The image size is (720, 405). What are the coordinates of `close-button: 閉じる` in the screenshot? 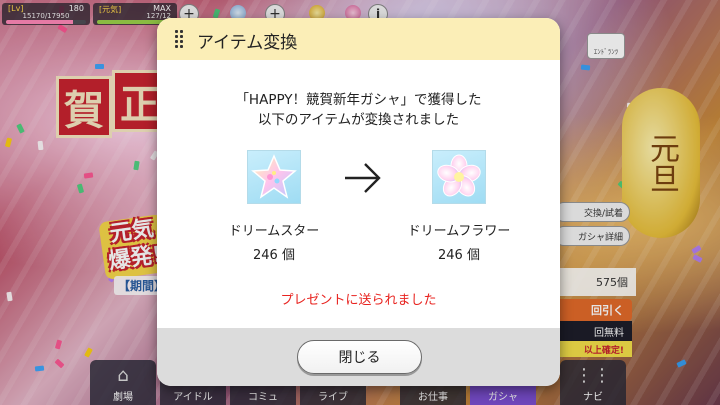 It's located at (359, 357).